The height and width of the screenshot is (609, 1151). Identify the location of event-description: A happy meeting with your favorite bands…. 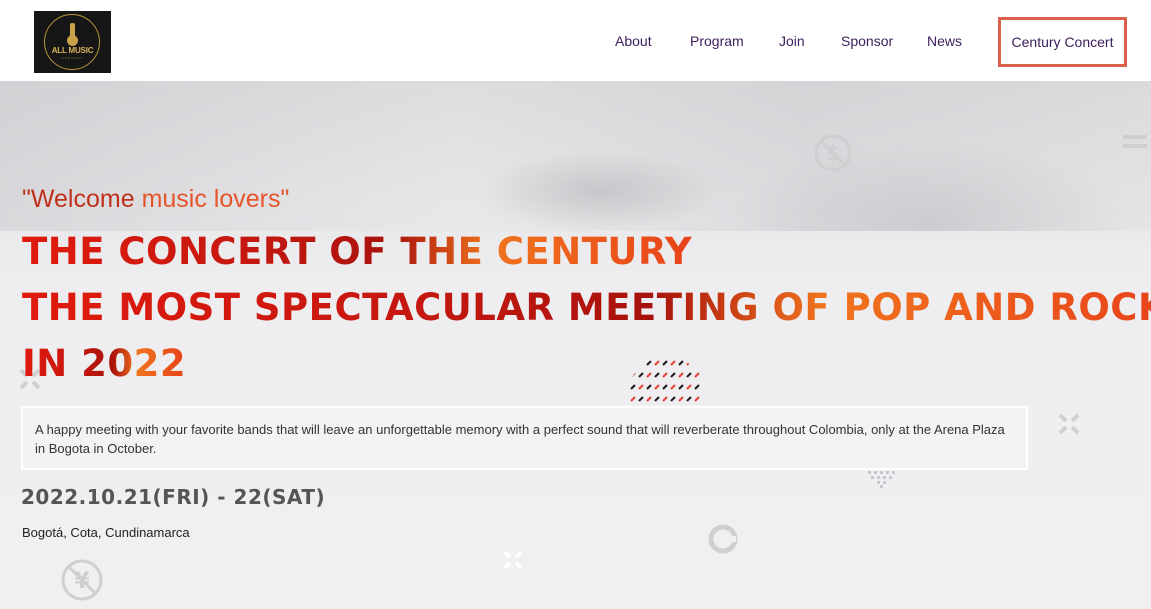
(524, 438).